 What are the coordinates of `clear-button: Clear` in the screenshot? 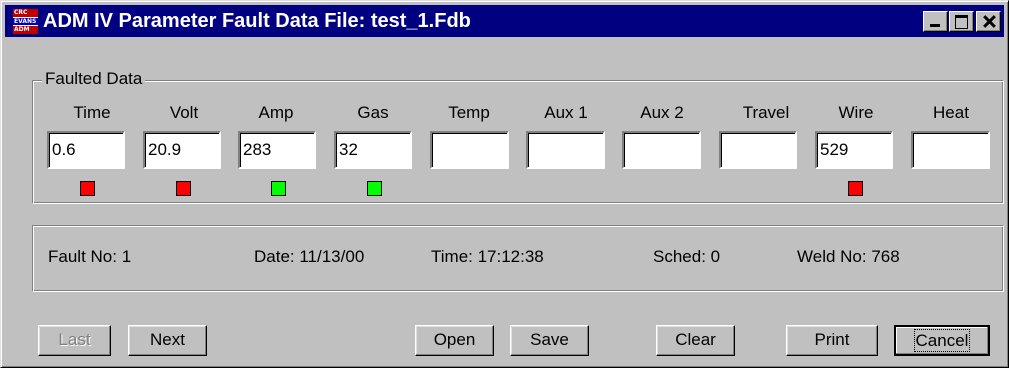 It's located at (695, 340).